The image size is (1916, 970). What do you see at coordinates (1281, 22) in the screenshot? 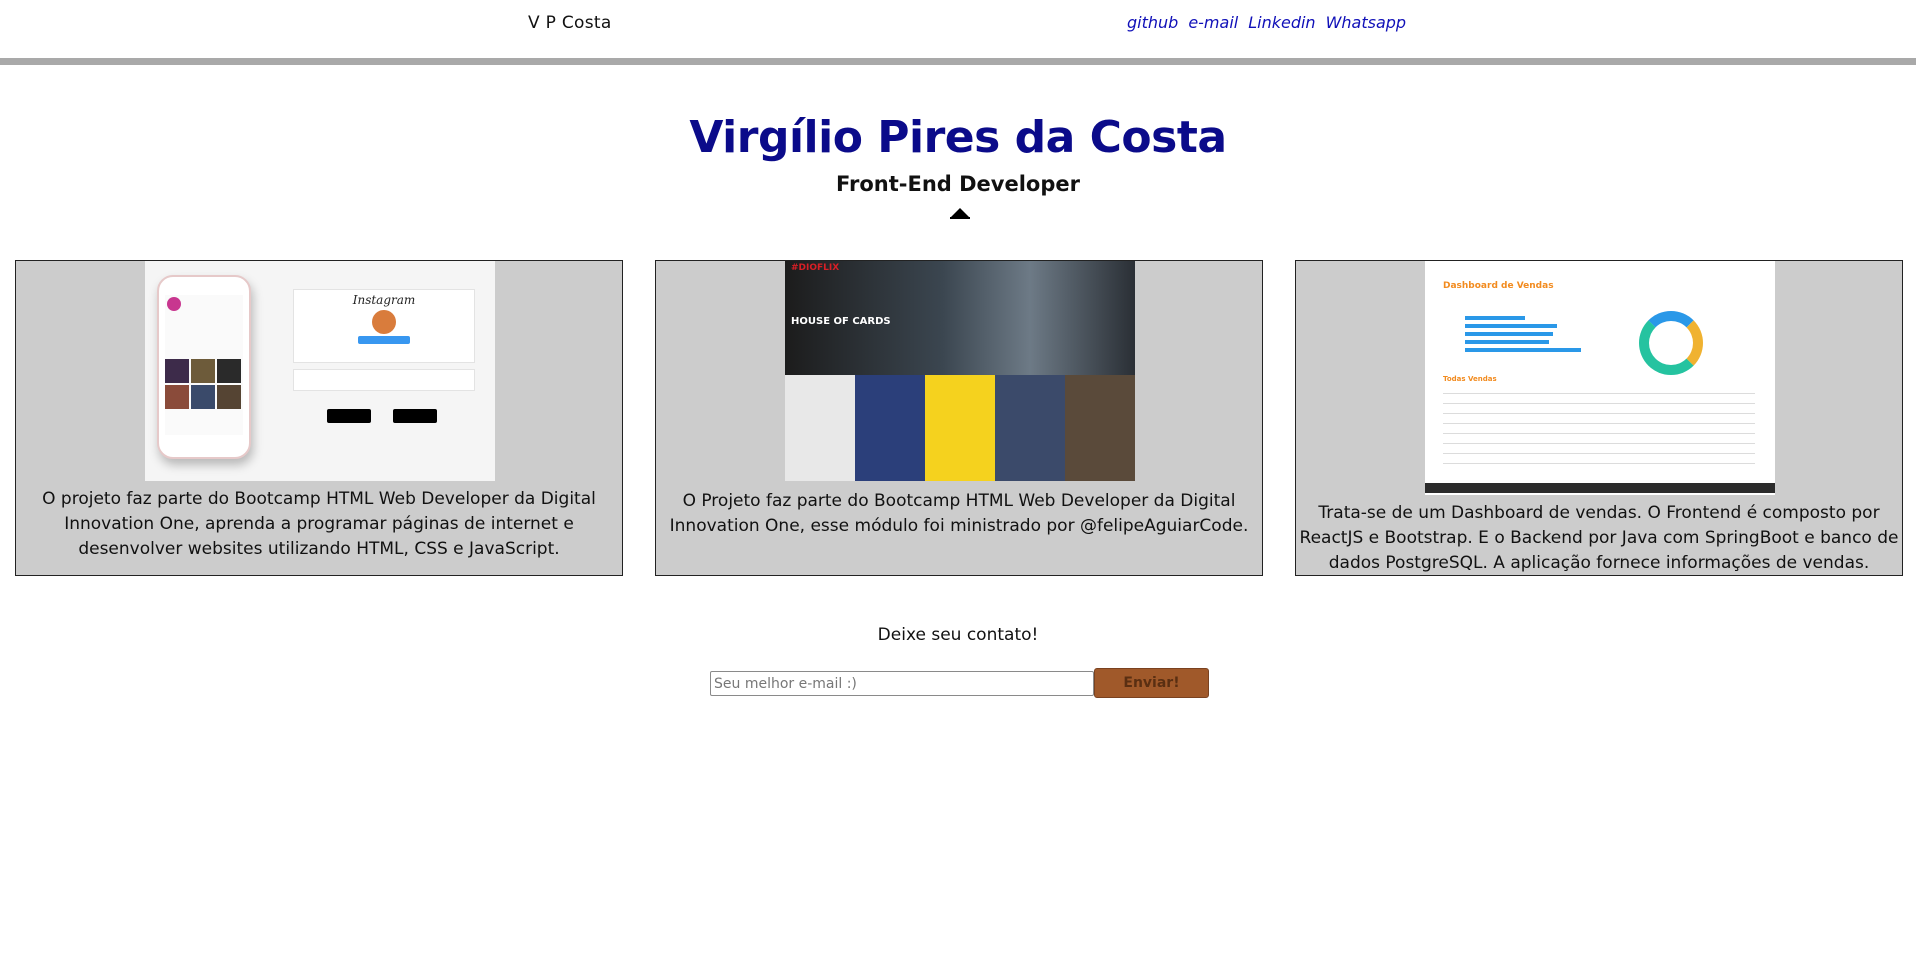
I see `nav-link-linkedin: Linkedin` at bounding box center [1281, 22].